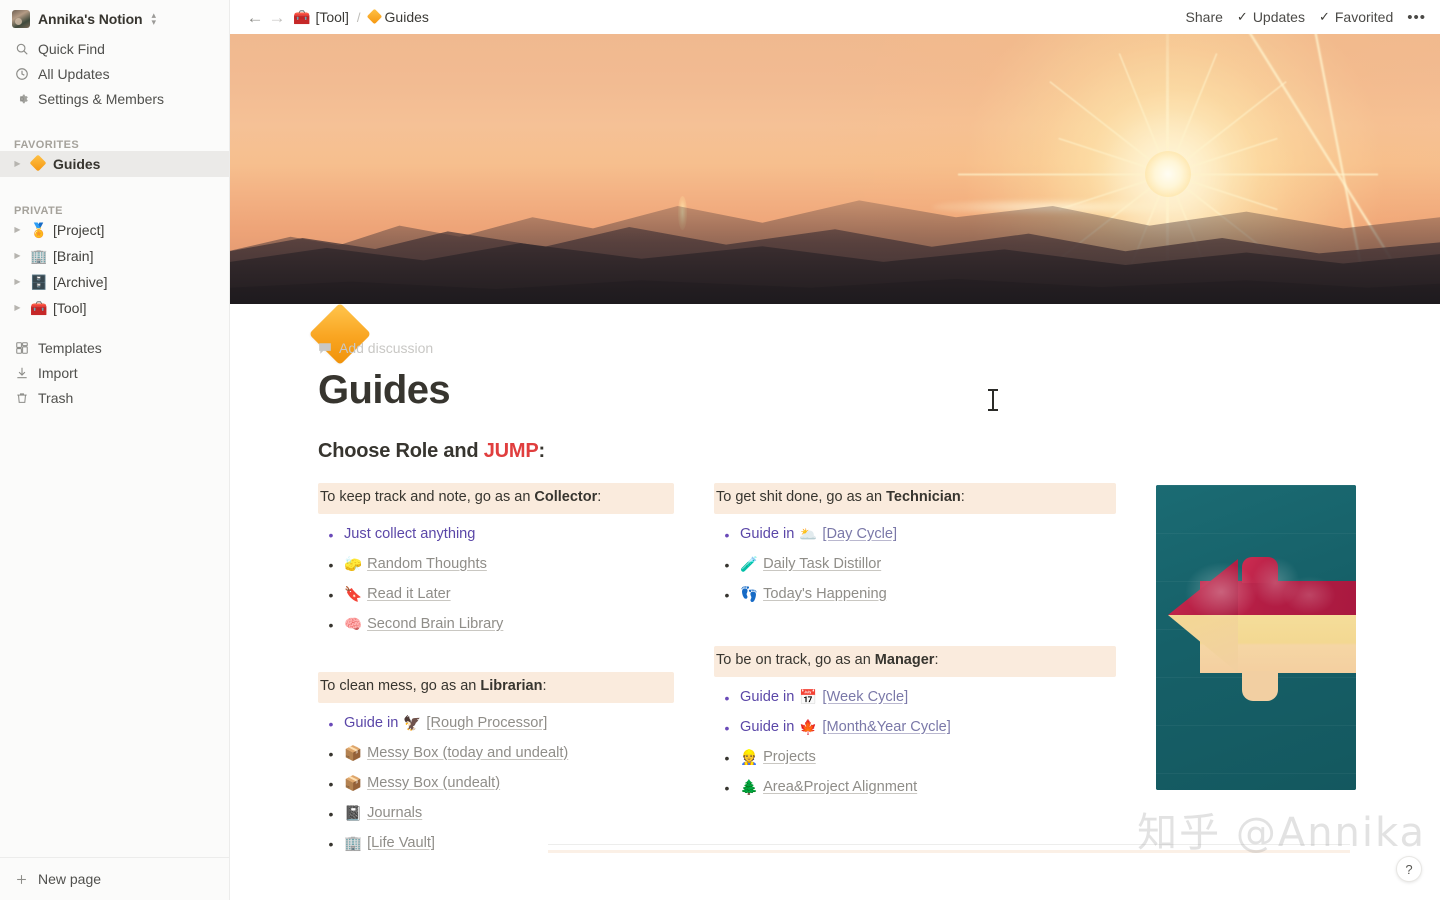 The image size is (1440, 900). What do you see at coordinates (496, 687) in the screenshot?
I see `callout-librarian: To clean mess, go as an Librarian:` at bounding box center [496, 687].